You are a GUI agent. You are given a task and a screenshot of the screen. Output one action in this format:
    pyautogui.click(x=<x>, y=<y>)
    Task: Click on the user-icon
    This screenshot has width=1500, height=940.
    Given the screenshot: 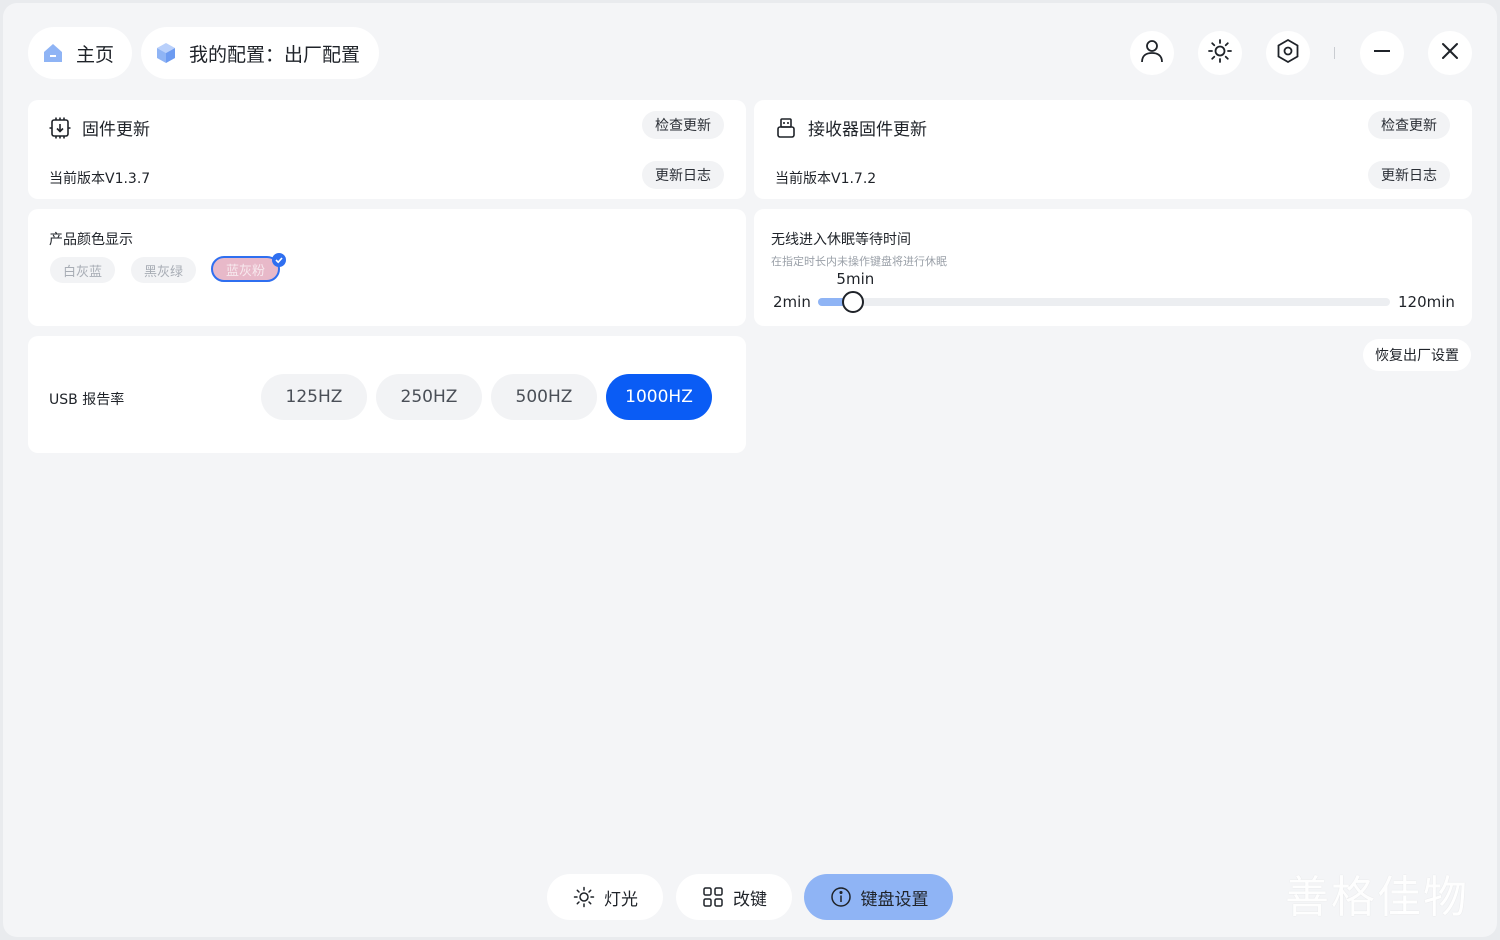 What is the action you would take?
    pyautogui.click(x=1152, y=53)
    